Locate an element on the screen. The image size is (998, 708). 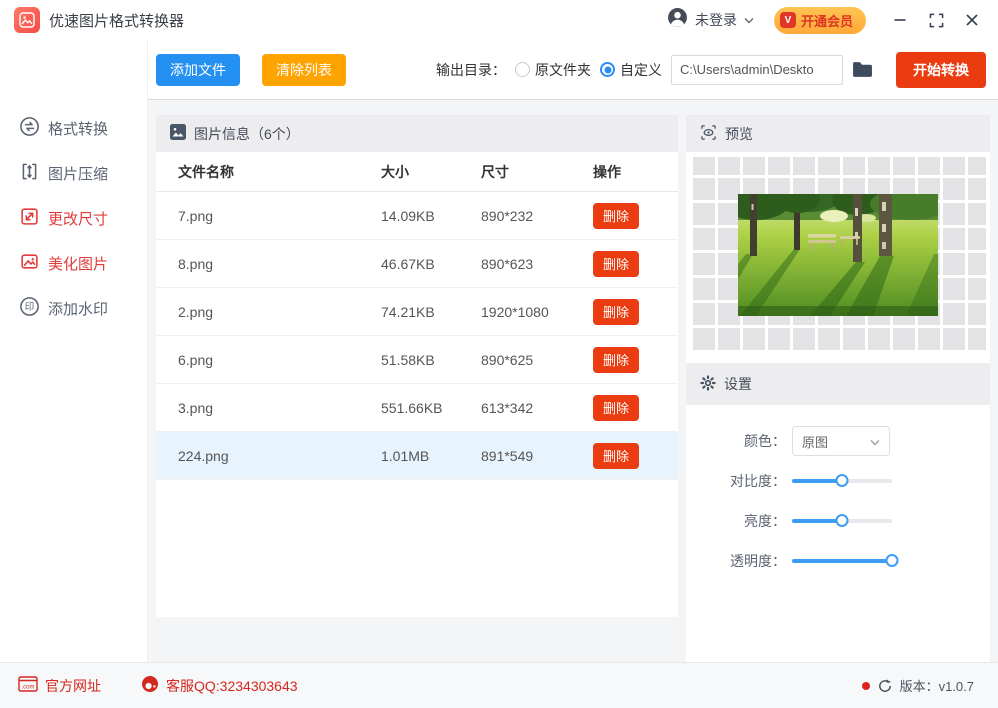
file-name: 224.png is located at coordinates (203, 455).